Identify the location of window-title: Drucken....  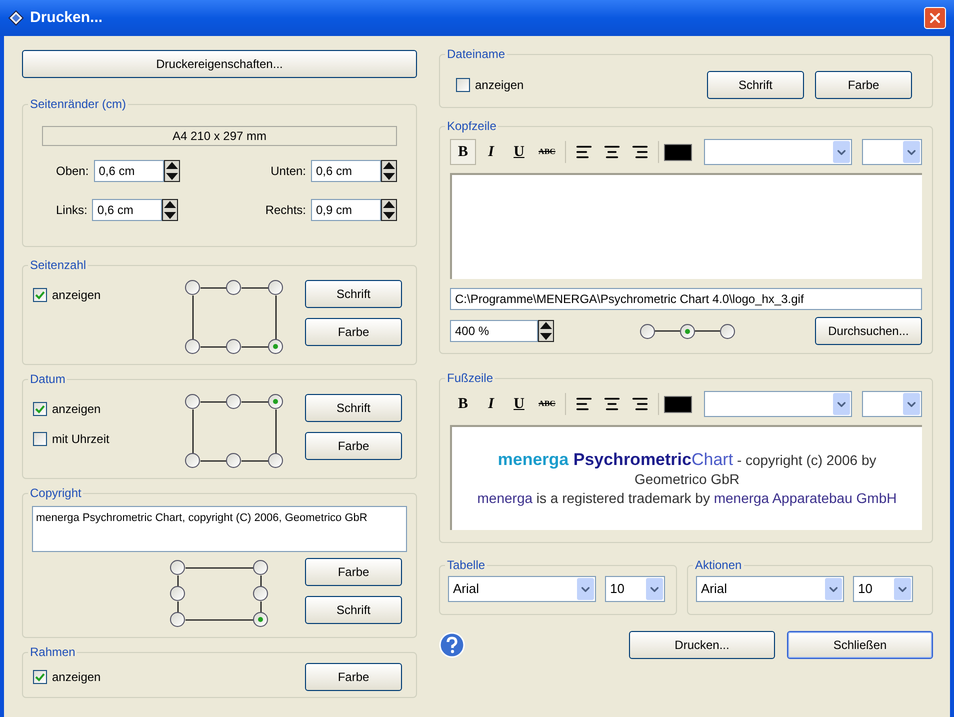
(66, 18).